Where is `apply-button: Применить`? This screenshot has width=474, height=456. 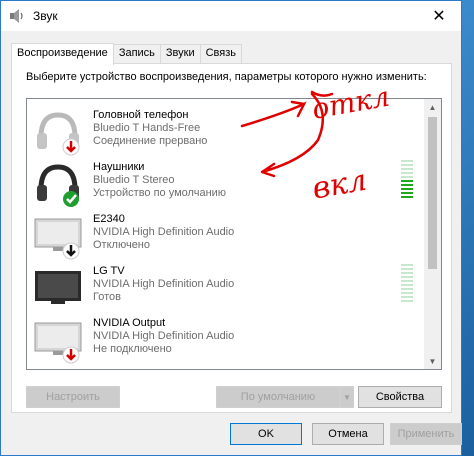
apply-button: Применить is located at coordinates (426, 434).